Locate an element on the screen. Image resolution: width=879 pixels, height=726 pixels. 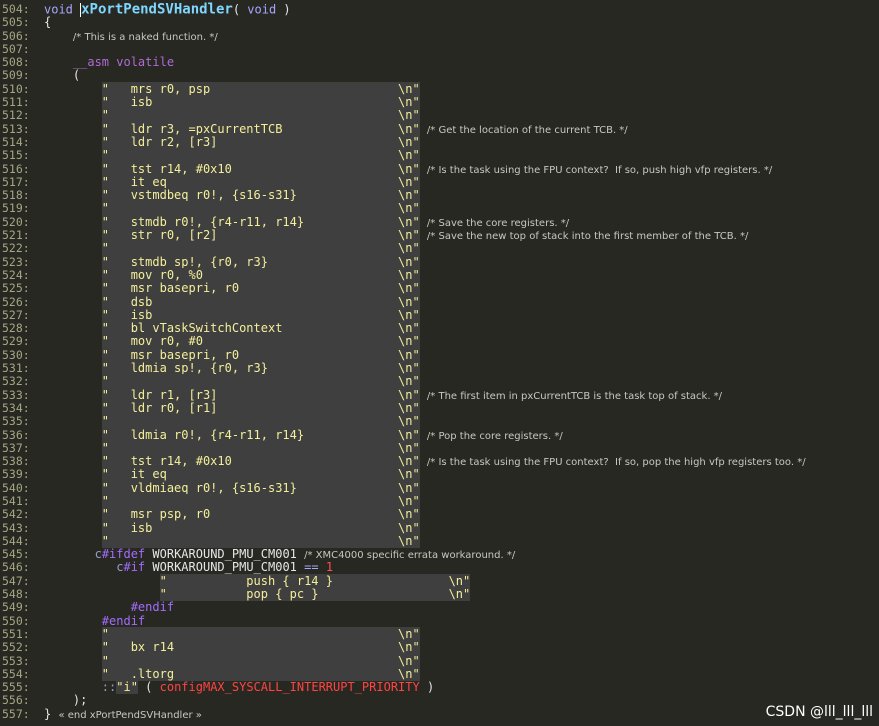
code-line: 550: #endif is located at coordinates (439, 620).